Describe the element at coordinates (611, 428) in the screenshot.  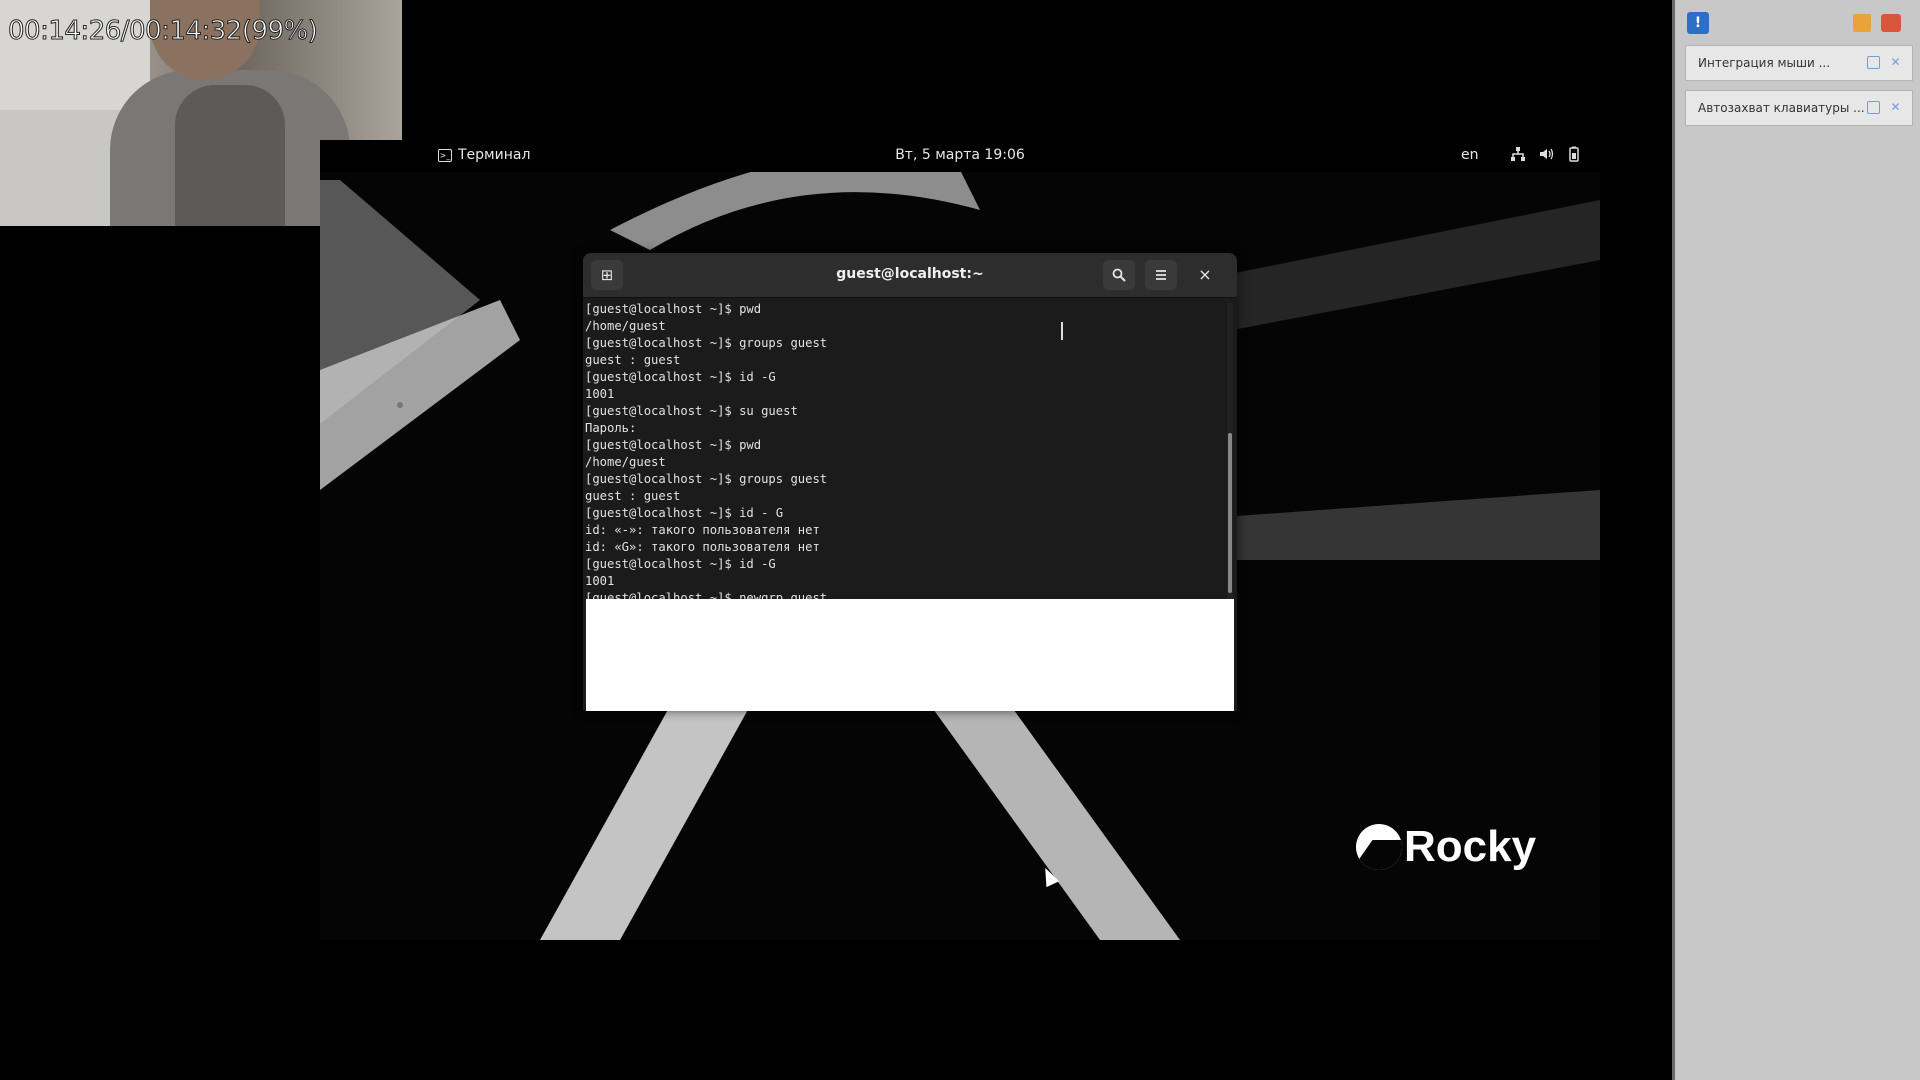
I see `terminal-line: Пароль:` at that location.